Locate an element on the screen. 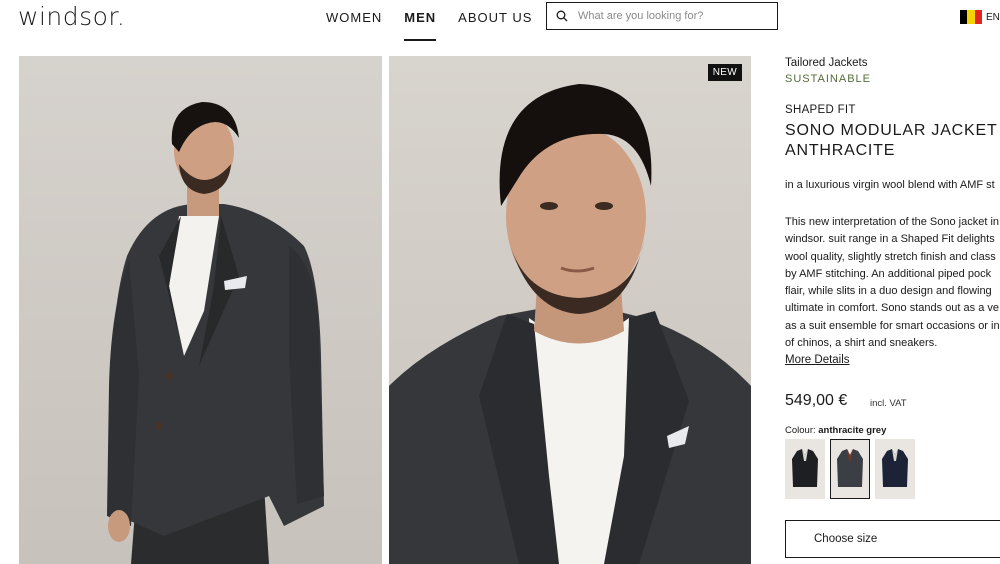  search-icon is located at coordinates (562, 16).